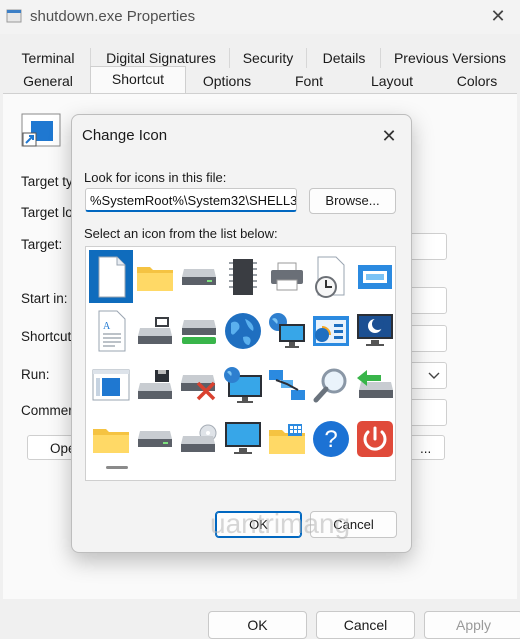 The height and width of the screenshot is (639, 520). I want to click on ok-button: OK, so click(257, 625).